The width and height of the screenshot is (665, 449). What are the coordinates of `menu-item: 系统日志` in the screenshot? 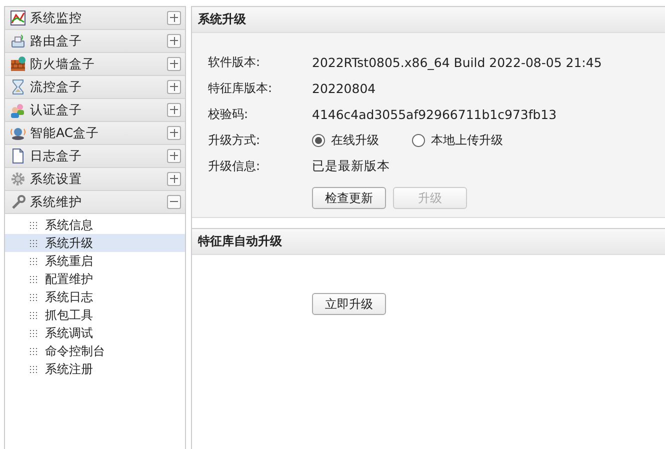 It's located at (95, 297).